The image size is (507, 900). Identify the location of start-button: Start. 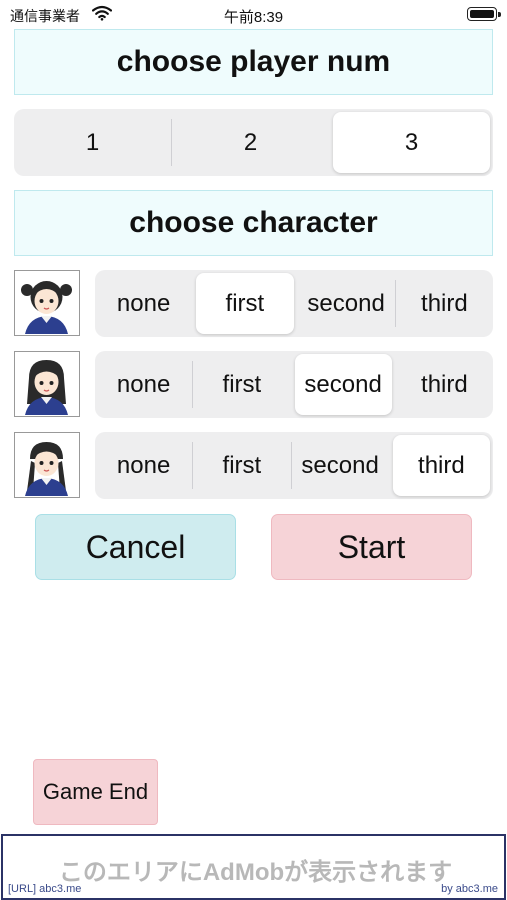
(371, 547).